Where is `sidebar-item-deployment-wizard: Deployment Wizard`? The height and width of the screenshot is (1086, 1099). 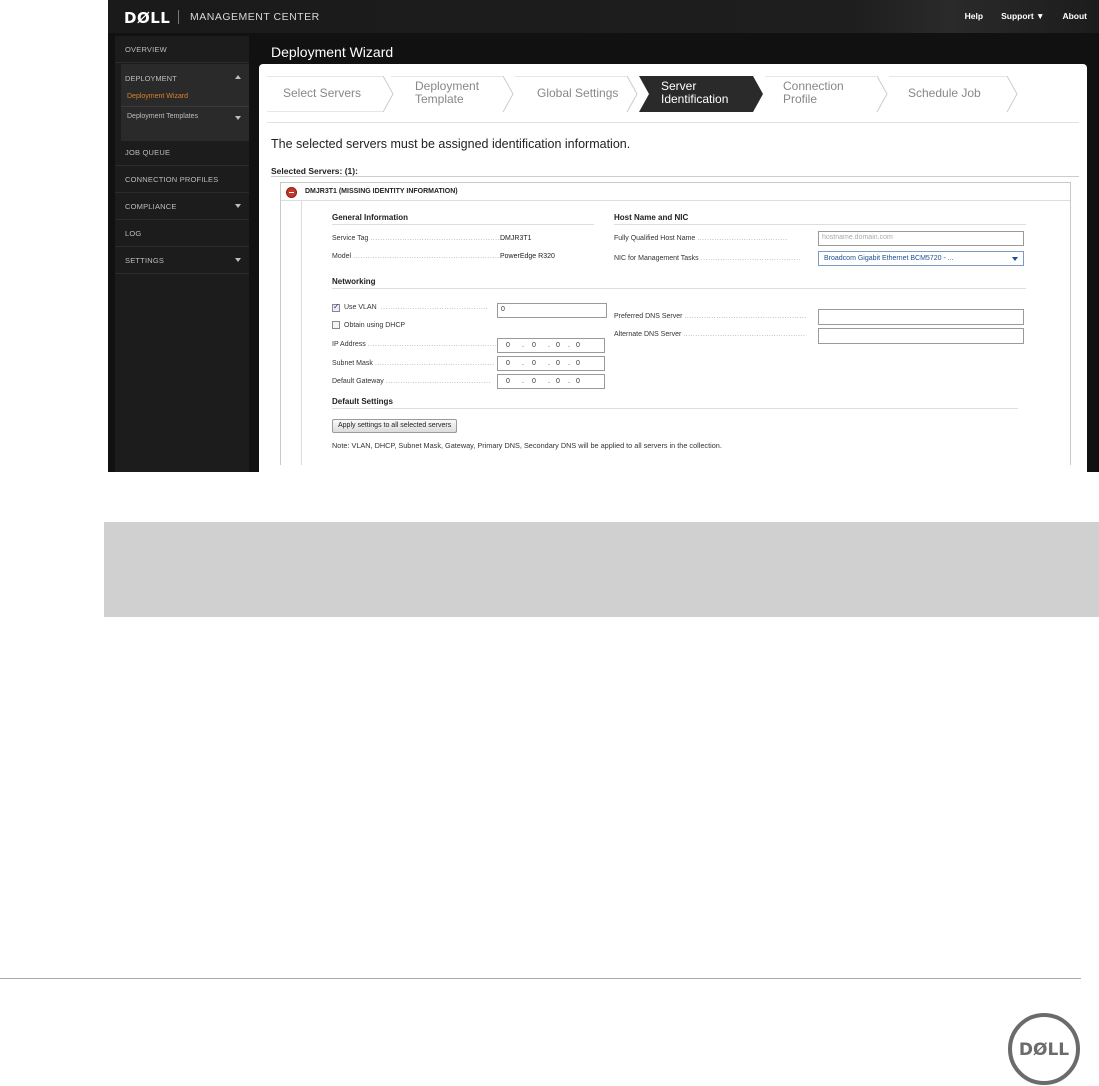 sidebar-item-deployment-wizard: Deployment Wizard is located at coordinates (157, 96).